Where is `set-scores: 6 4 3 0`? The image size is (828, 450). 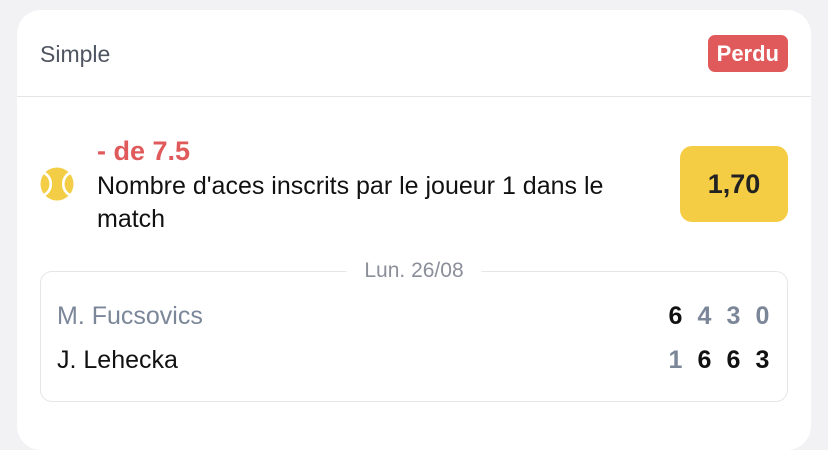
set-scores: 6 4 3 0 is located at coordinates (719, 316).